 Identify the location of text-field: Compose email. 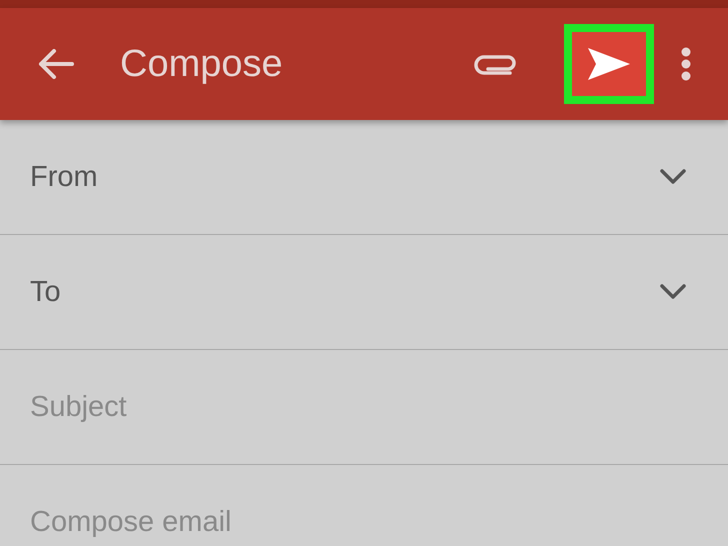
(358, 522).